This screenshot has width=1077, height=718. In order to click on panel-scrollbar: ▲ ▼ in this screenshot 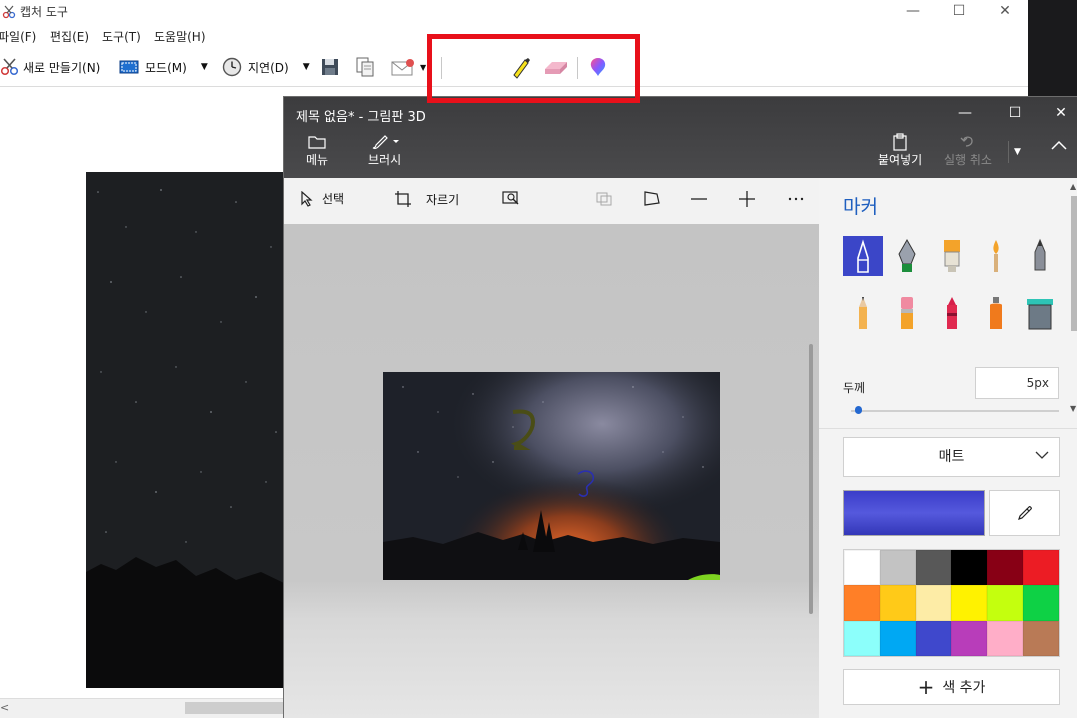, I will do `click(1073, 298)`.